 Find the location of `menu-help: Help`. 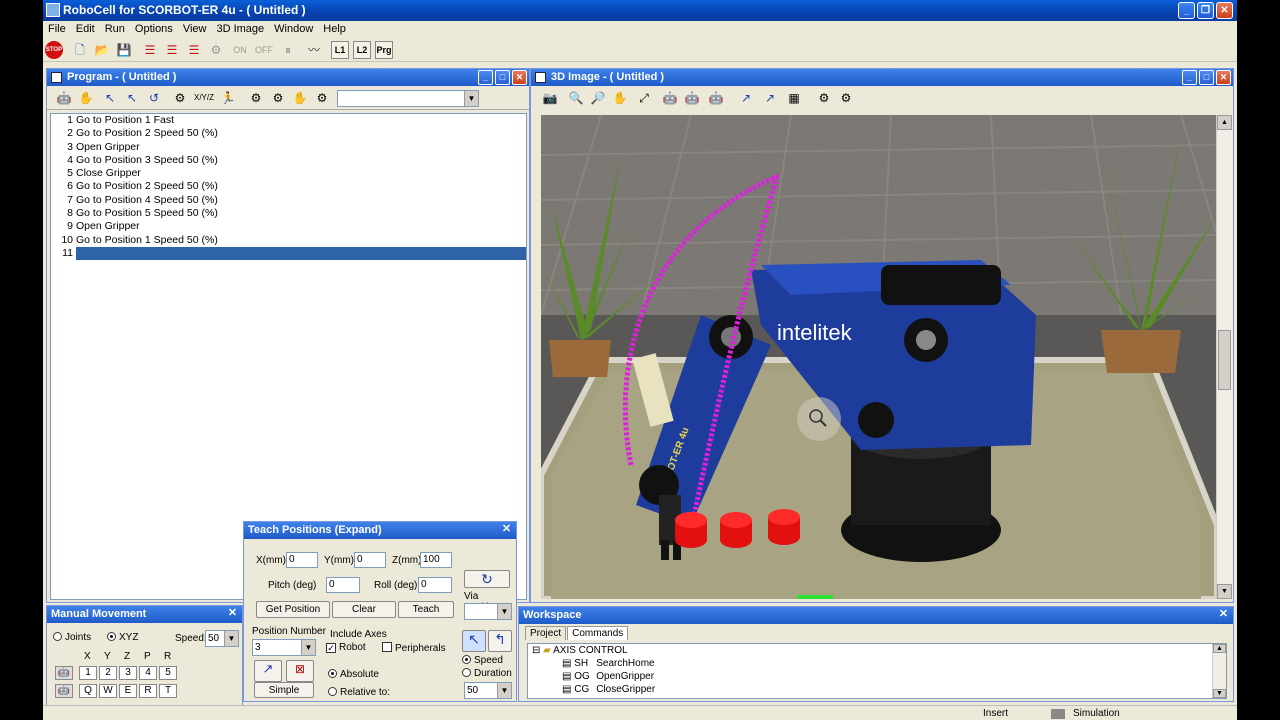

menu-help: Help is located at coordinates (334, 29).